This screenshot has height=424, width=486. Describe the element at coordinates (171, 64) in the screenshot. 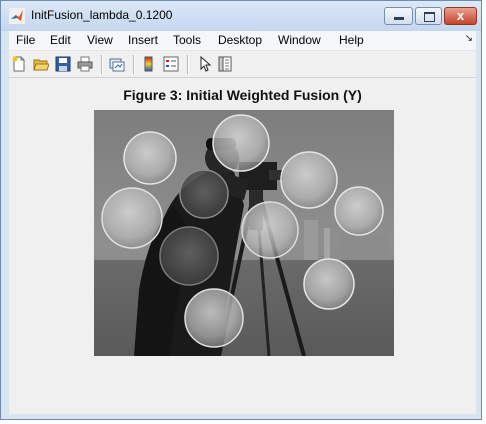

I see `legend-icon` at that location.